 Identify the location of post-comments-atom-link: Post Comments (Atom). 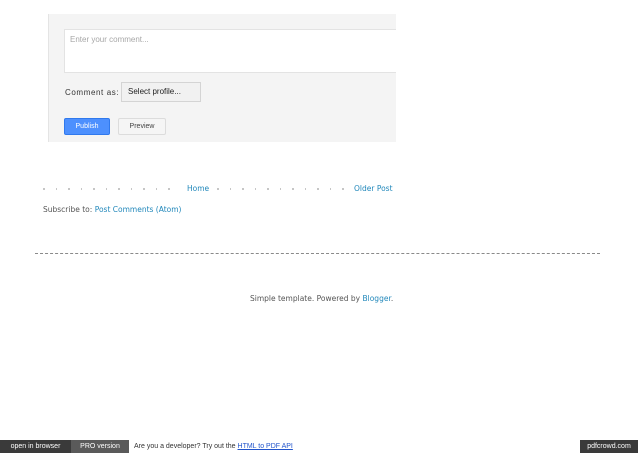
(138, 209).